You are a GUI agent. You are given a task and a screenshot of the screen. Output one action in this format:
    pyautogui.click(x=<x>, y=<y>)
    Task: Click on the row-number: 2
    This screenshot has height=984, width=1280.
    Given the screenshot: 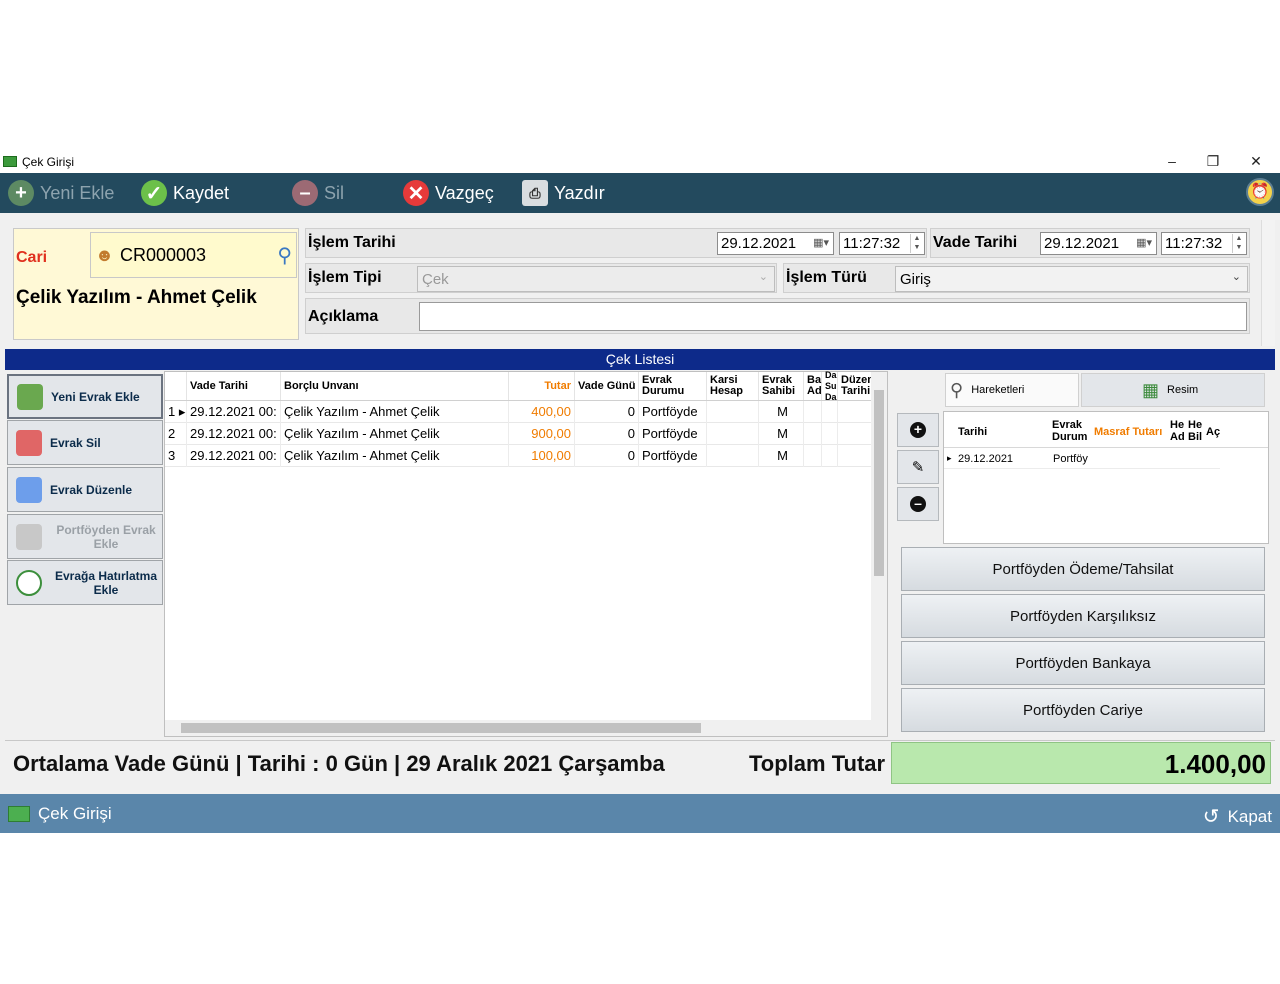 What is the action you would take?
    pyautogui.click(x=176, y=434)
    